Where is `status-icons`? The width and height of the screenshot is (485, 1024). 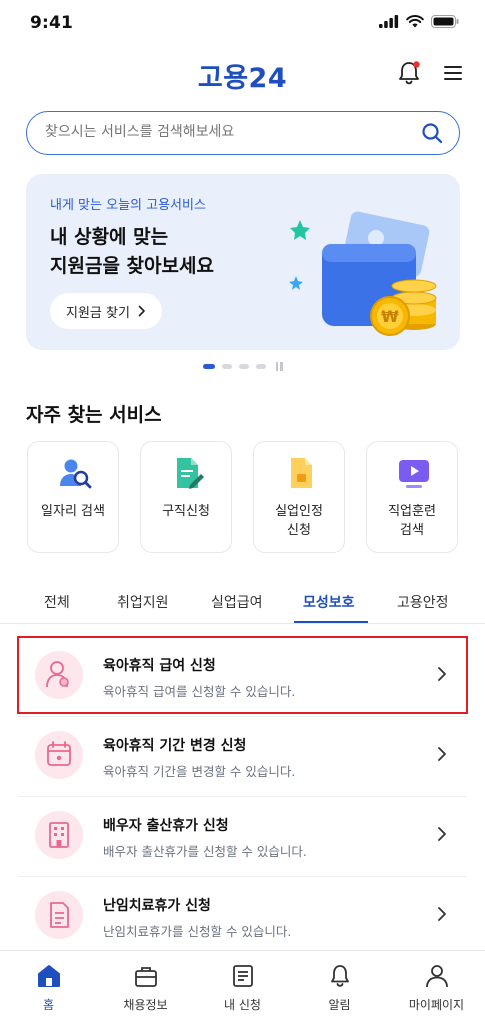 status-icons is located at coordinates (419, 21).